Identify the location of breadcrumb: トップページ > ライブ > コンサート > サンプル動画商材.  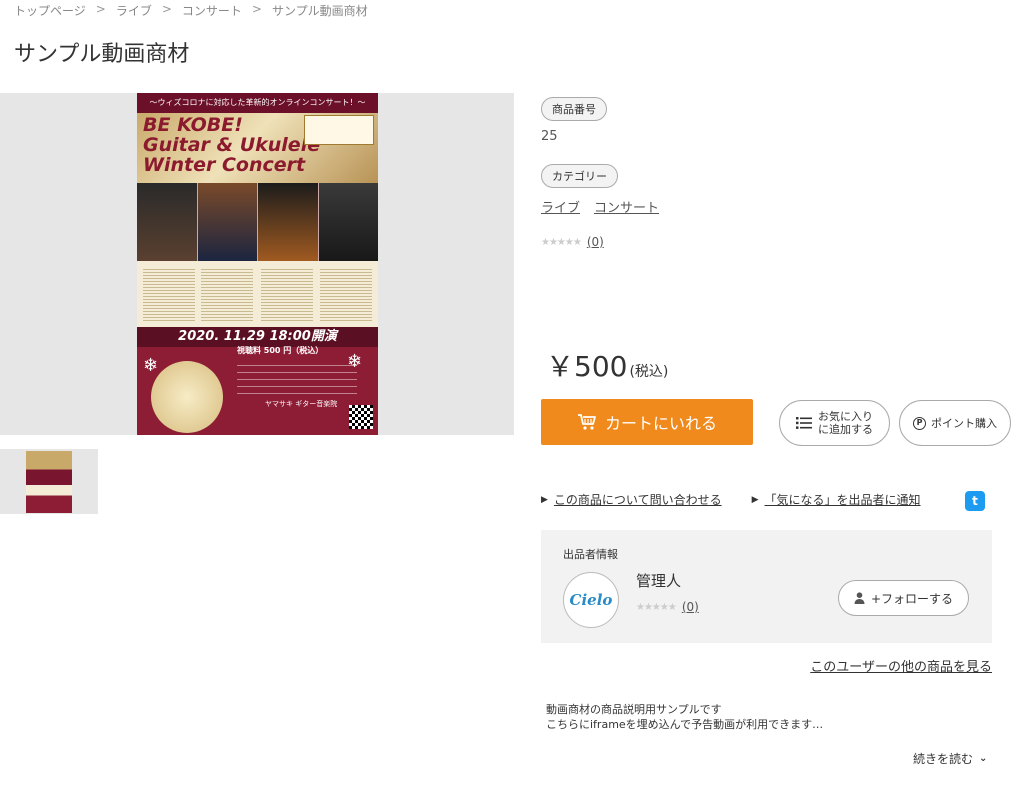
(191, 10).